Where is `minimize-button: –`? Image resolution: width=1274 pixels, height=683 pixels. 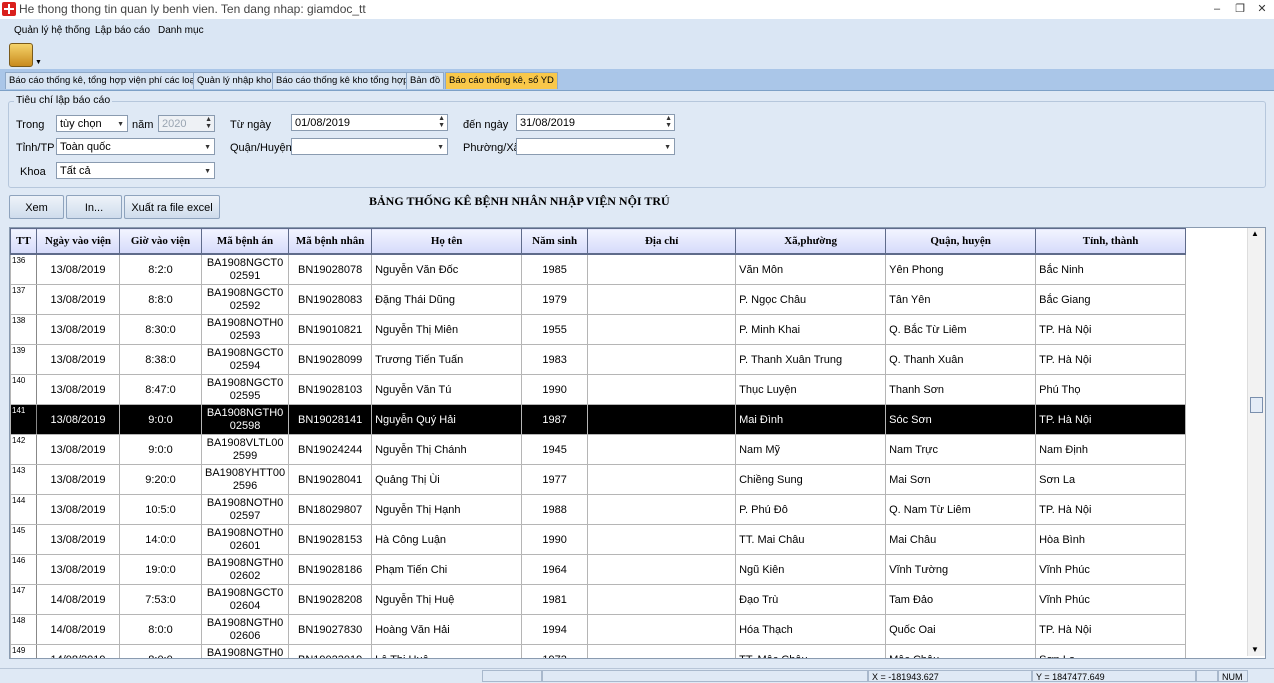 minimize-button: – is located at coordinates (1217, 9).